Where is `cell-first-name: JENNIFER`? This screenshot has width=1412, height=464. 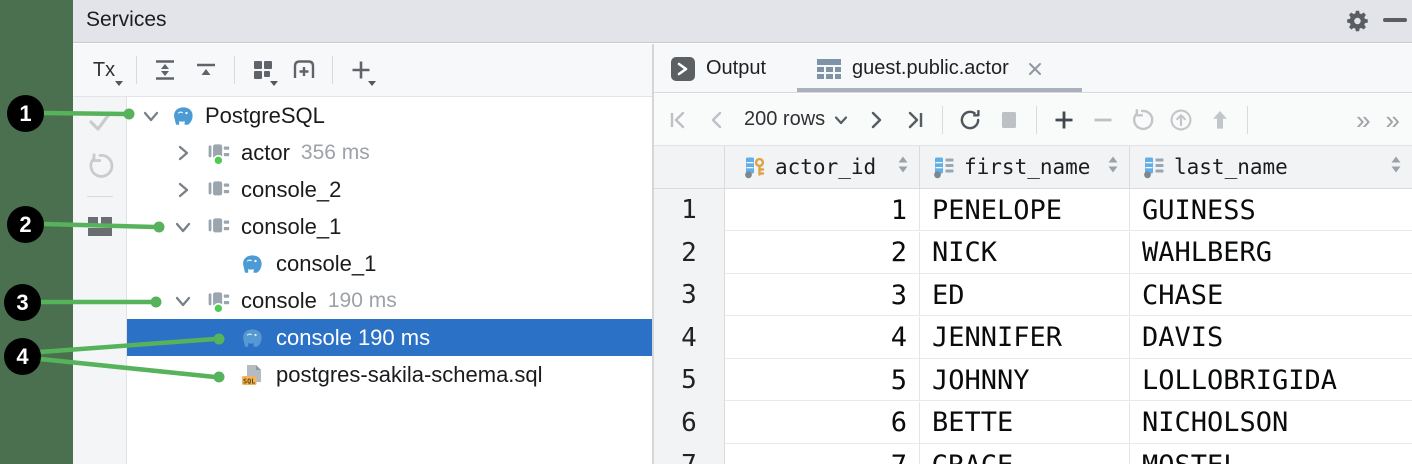 cell-first-name: JENNIFER is located at coordinates (1025, 337).